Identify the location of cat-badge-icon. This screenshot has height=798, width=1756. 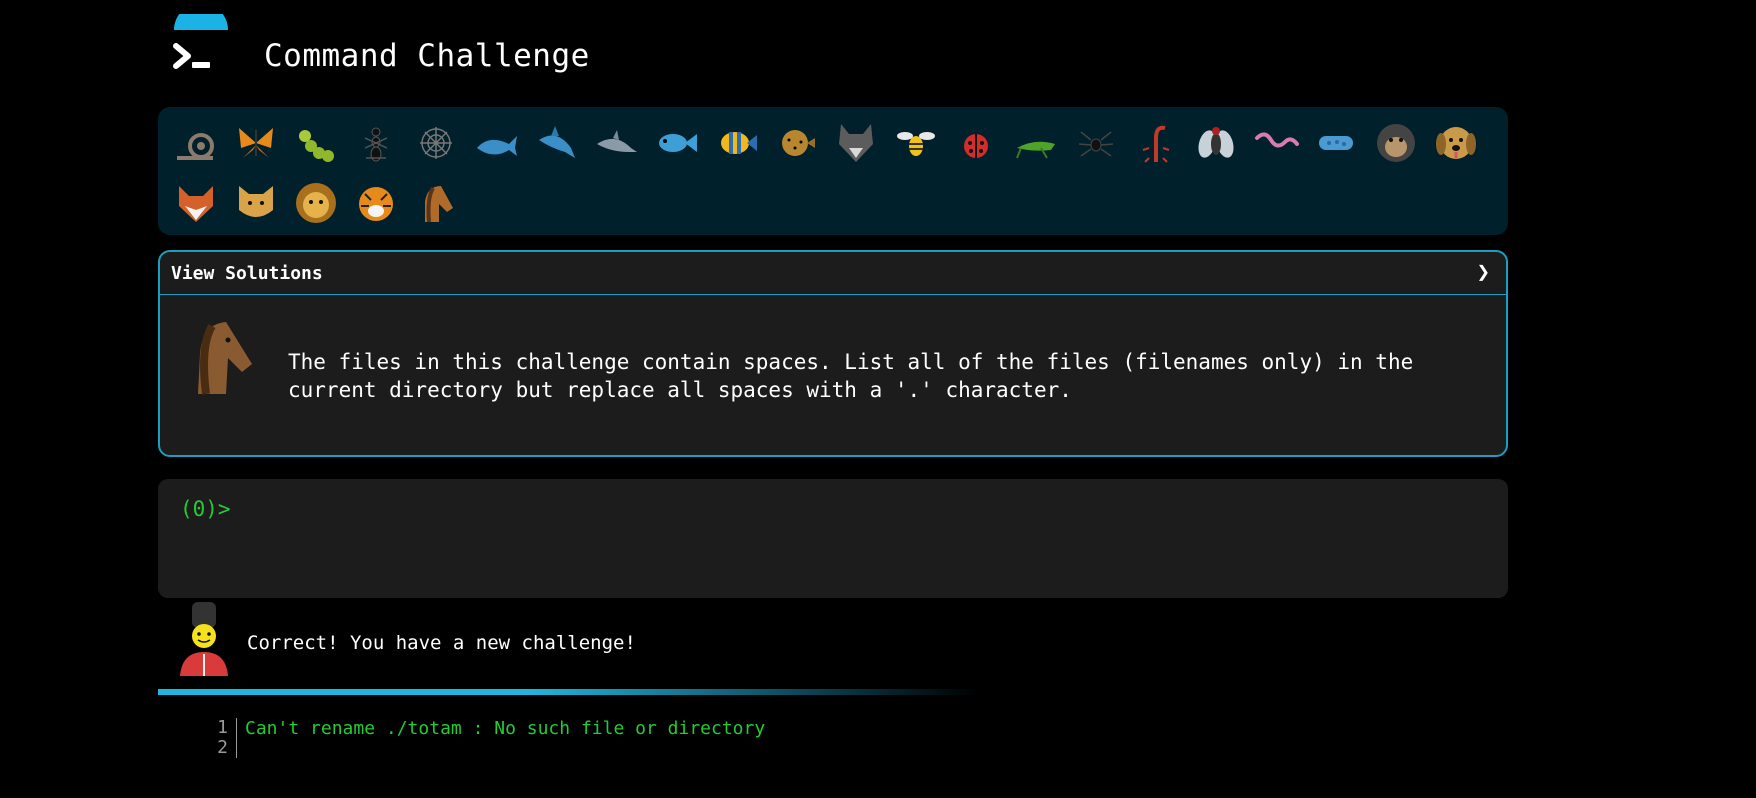
(256, 203).